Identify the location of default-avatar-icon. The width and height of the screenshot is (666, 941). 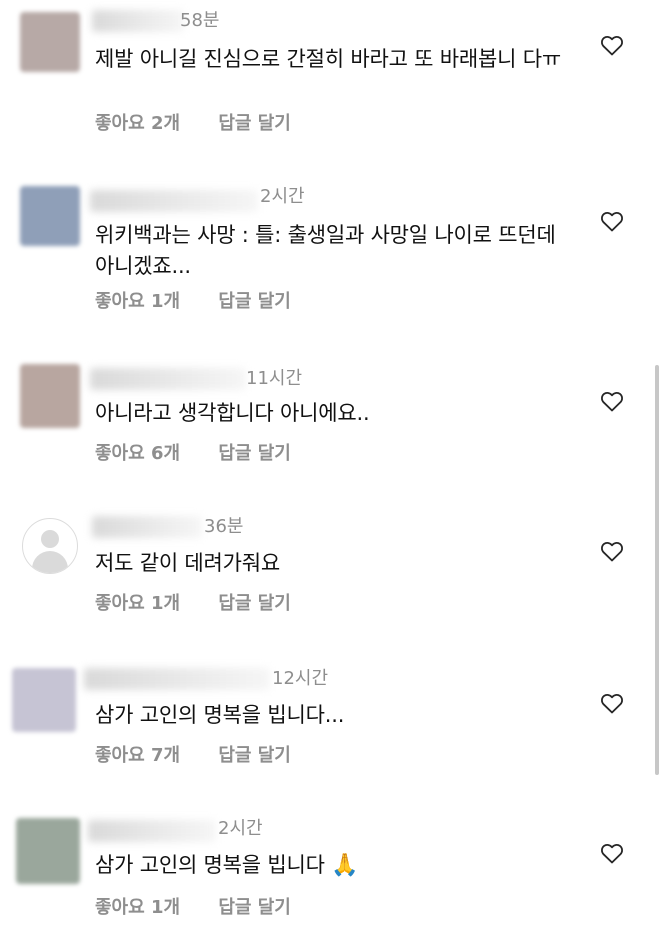
(50, 546).